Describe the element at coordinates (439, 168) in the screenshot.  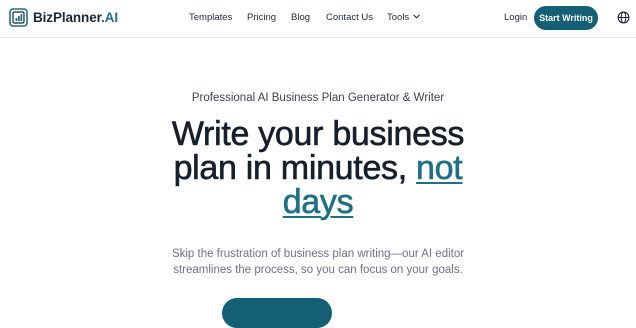
I see `headline-accent-not: not` at that location.